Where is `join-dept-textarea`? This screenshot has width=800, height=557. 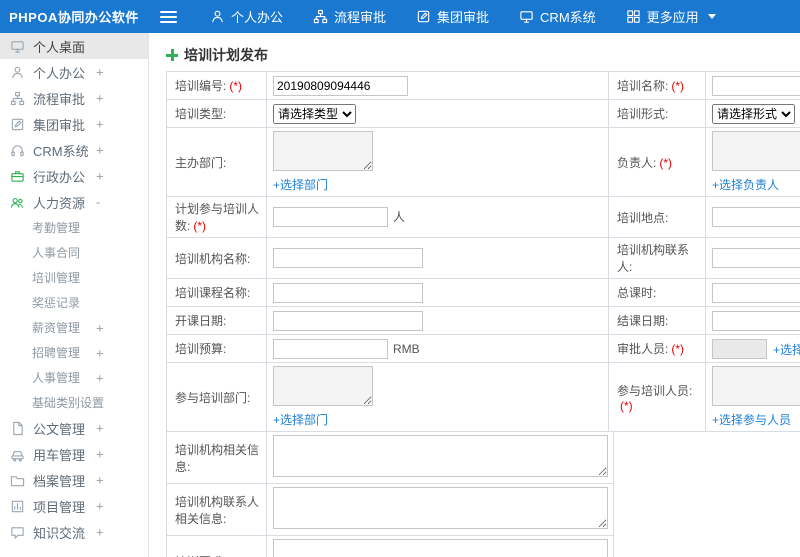
join-dept-textarea is located at coordinates (323, 386).